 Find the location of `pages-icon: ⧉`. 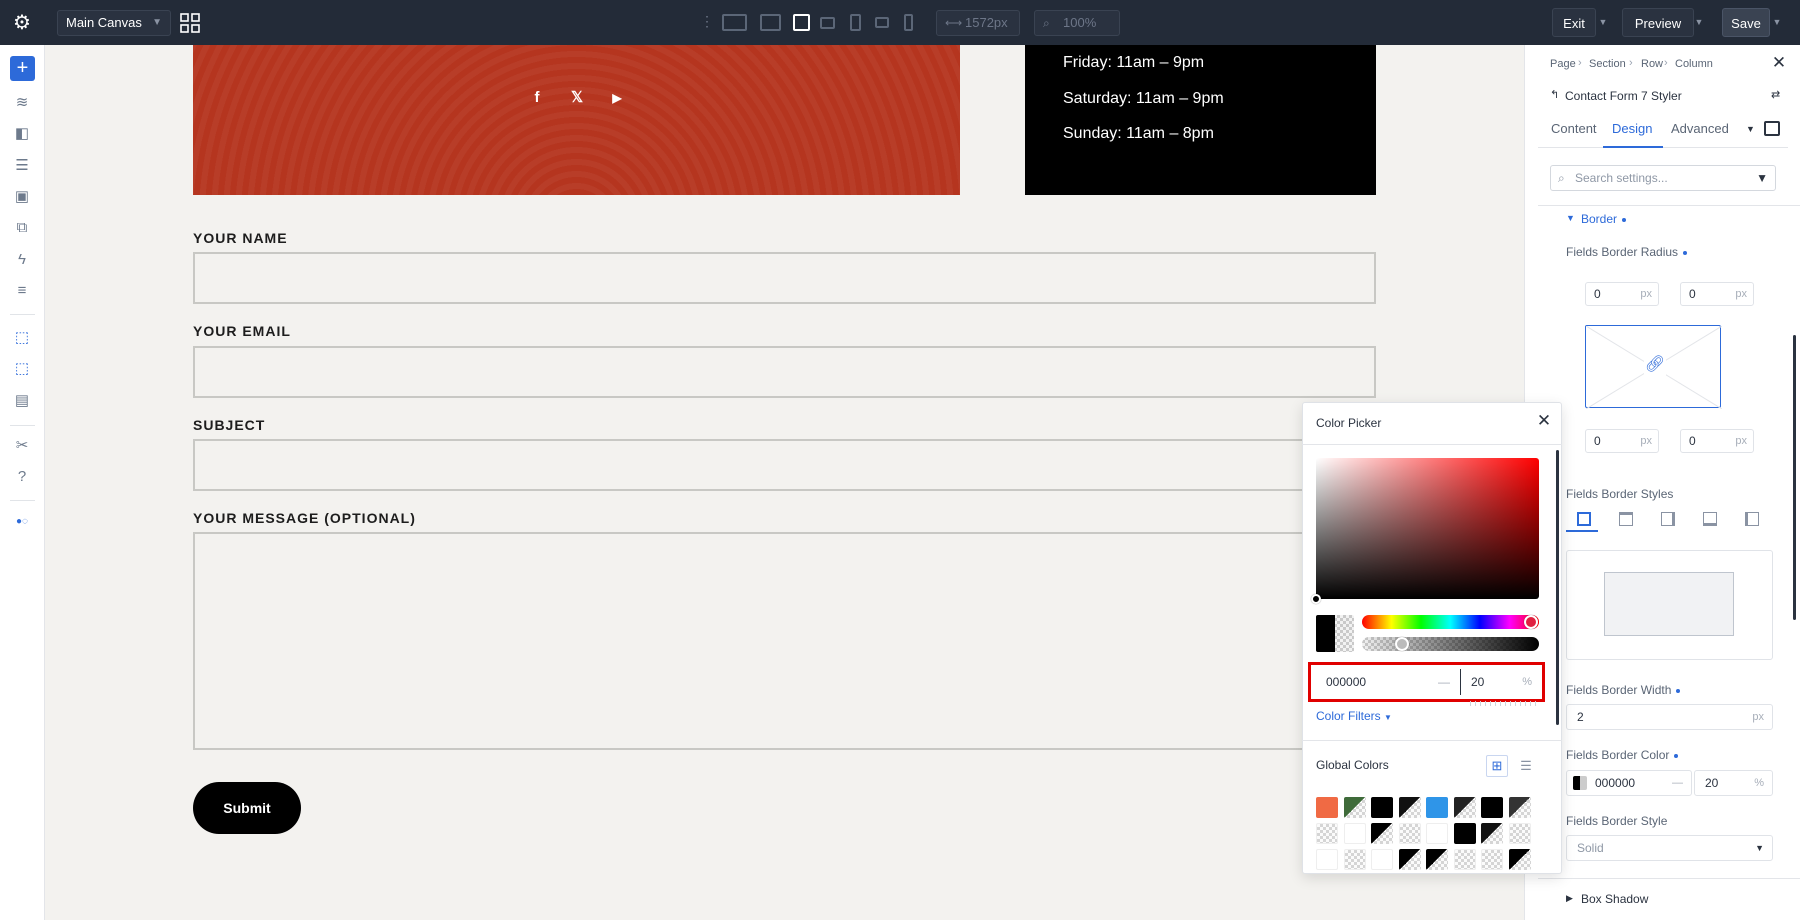

pages-icon: ⧉ is located at coordinates (22, 228).